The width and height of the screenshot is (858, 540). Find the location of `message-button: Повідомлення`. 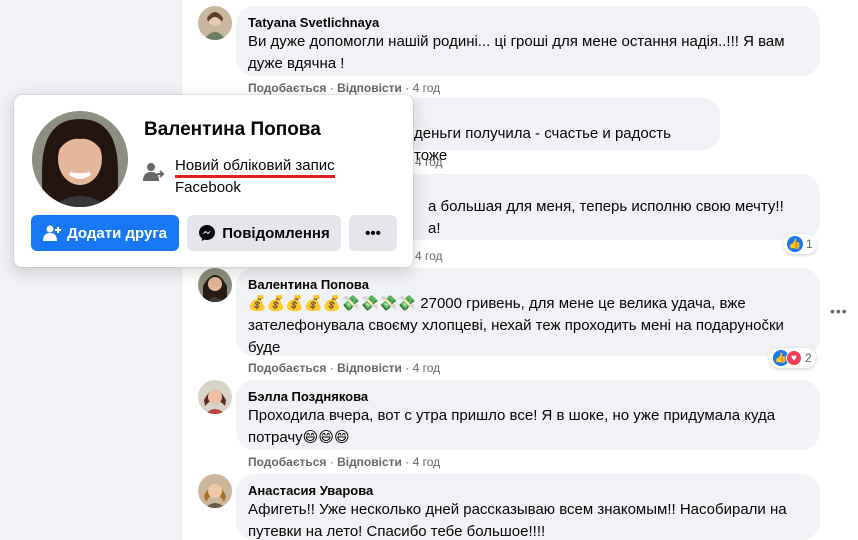

message-button: Повідомлення is located at coordinates (264, 233).